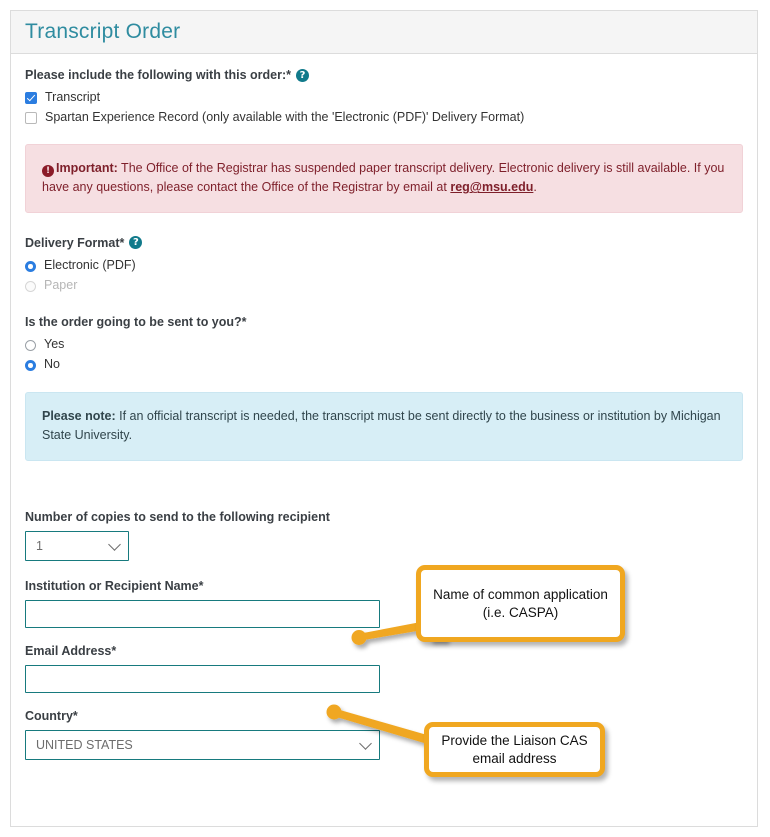  I want to click on alert-please-note-strong: Please note:, so click(79, 415).